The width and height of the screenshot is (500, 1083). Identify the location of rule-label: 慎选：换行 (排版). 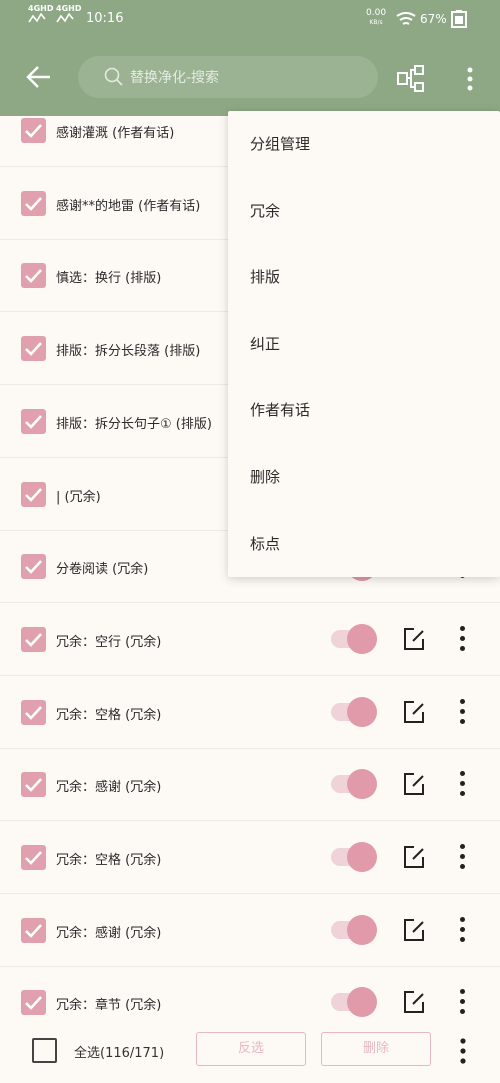
(109, 279).